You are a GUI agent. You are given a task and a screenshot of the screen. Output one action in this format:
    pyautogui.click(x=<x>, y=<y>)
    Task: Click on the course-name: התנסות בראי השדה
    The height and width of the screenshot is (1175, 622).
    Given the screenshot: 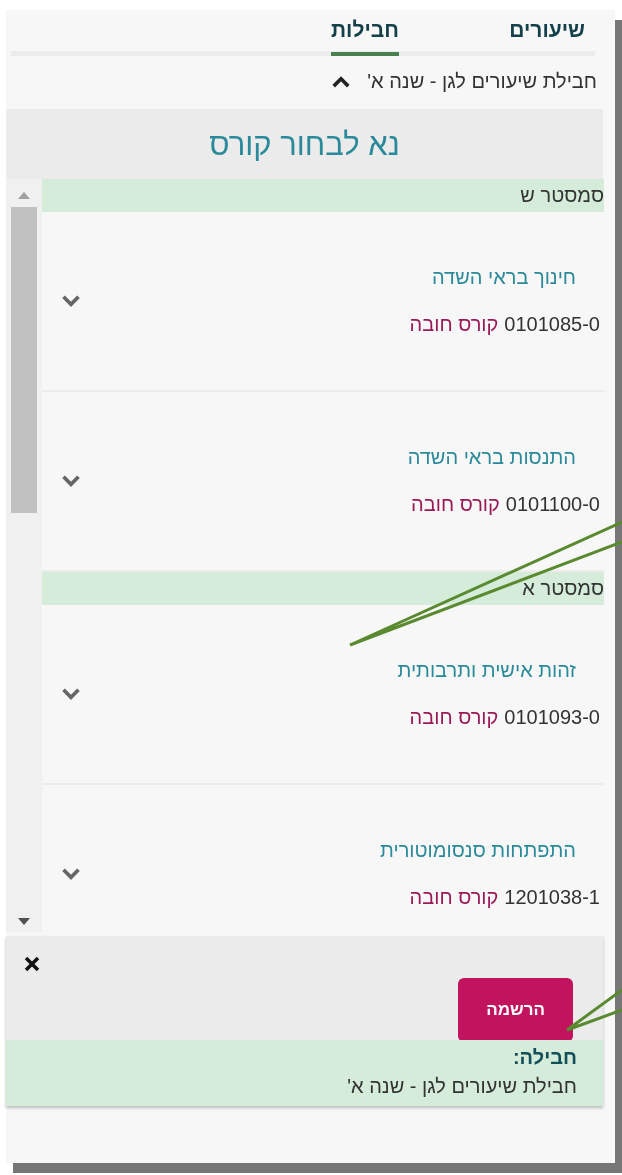 What is the action you would take?
    pyautogui.click(x=329, y=457)
    